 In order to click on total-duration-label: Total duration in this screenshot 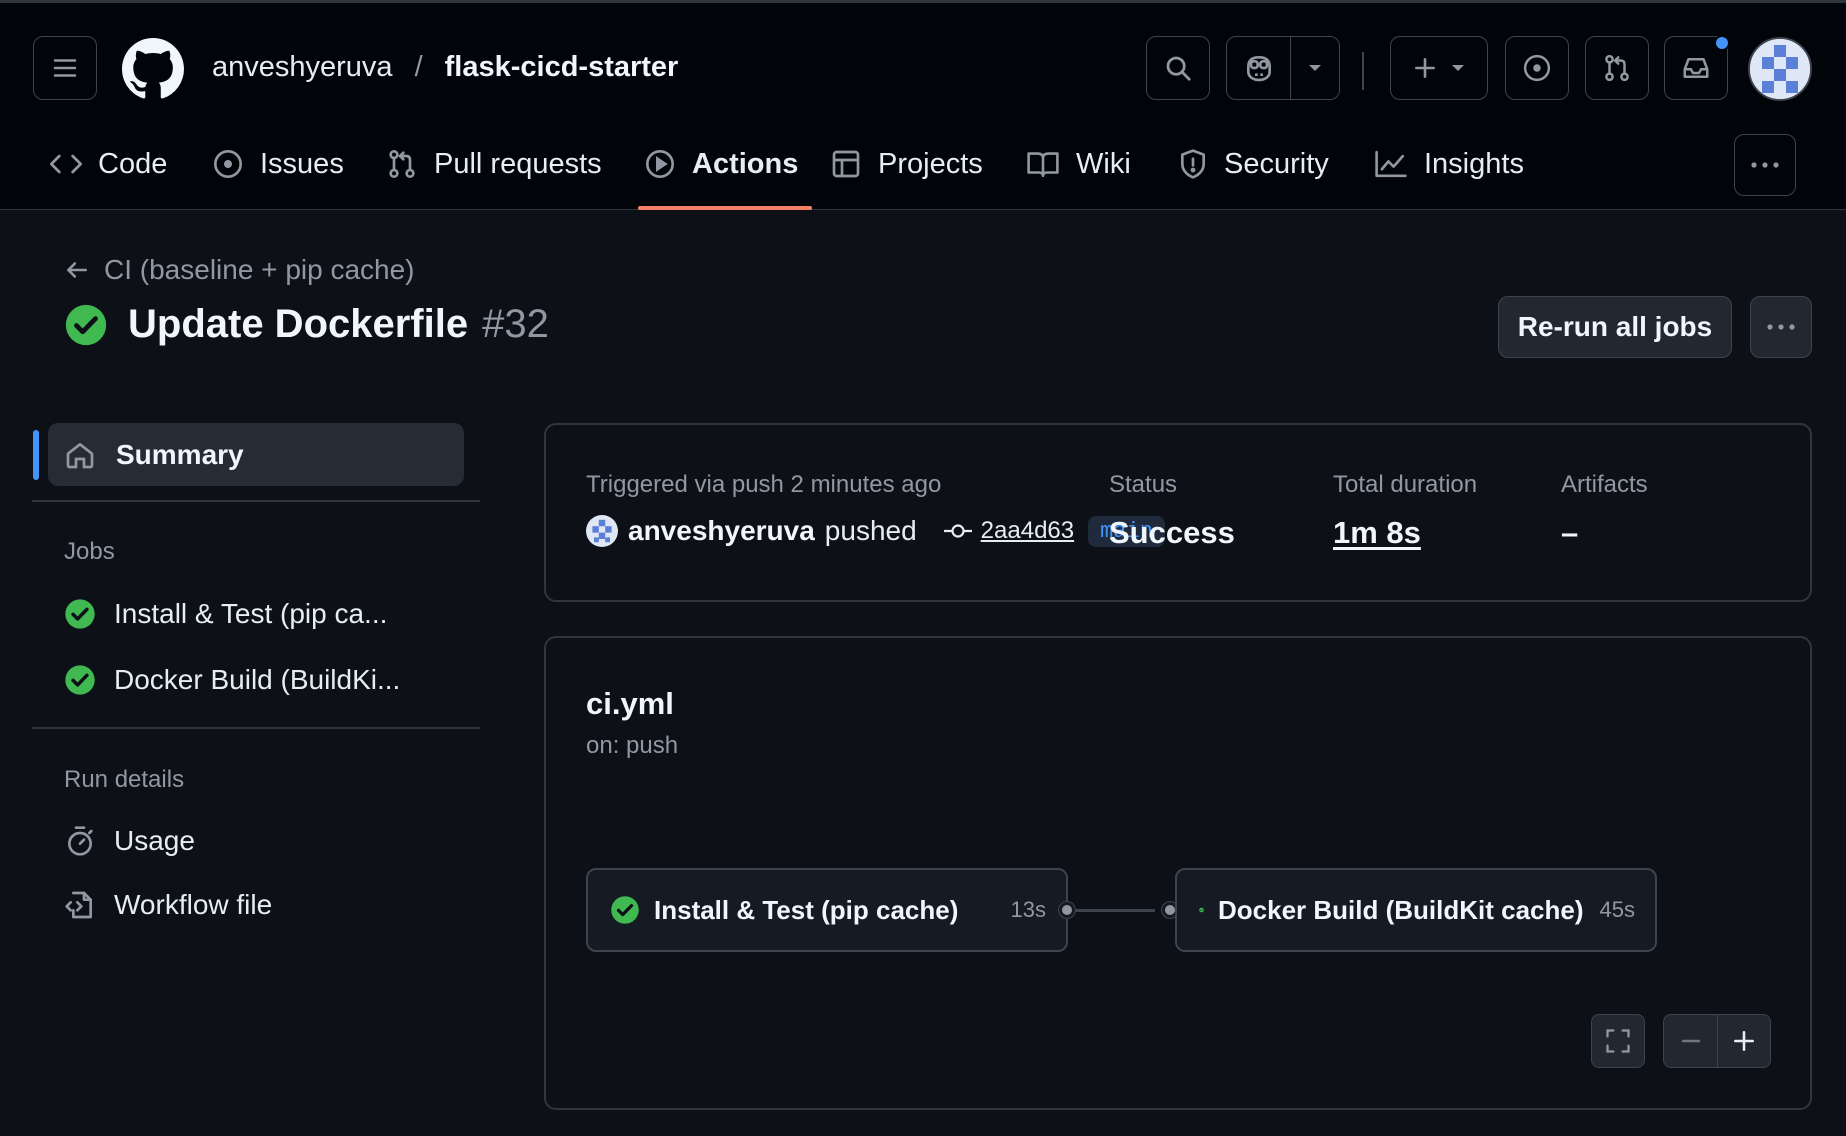, I will do `click(1405, 484)`.